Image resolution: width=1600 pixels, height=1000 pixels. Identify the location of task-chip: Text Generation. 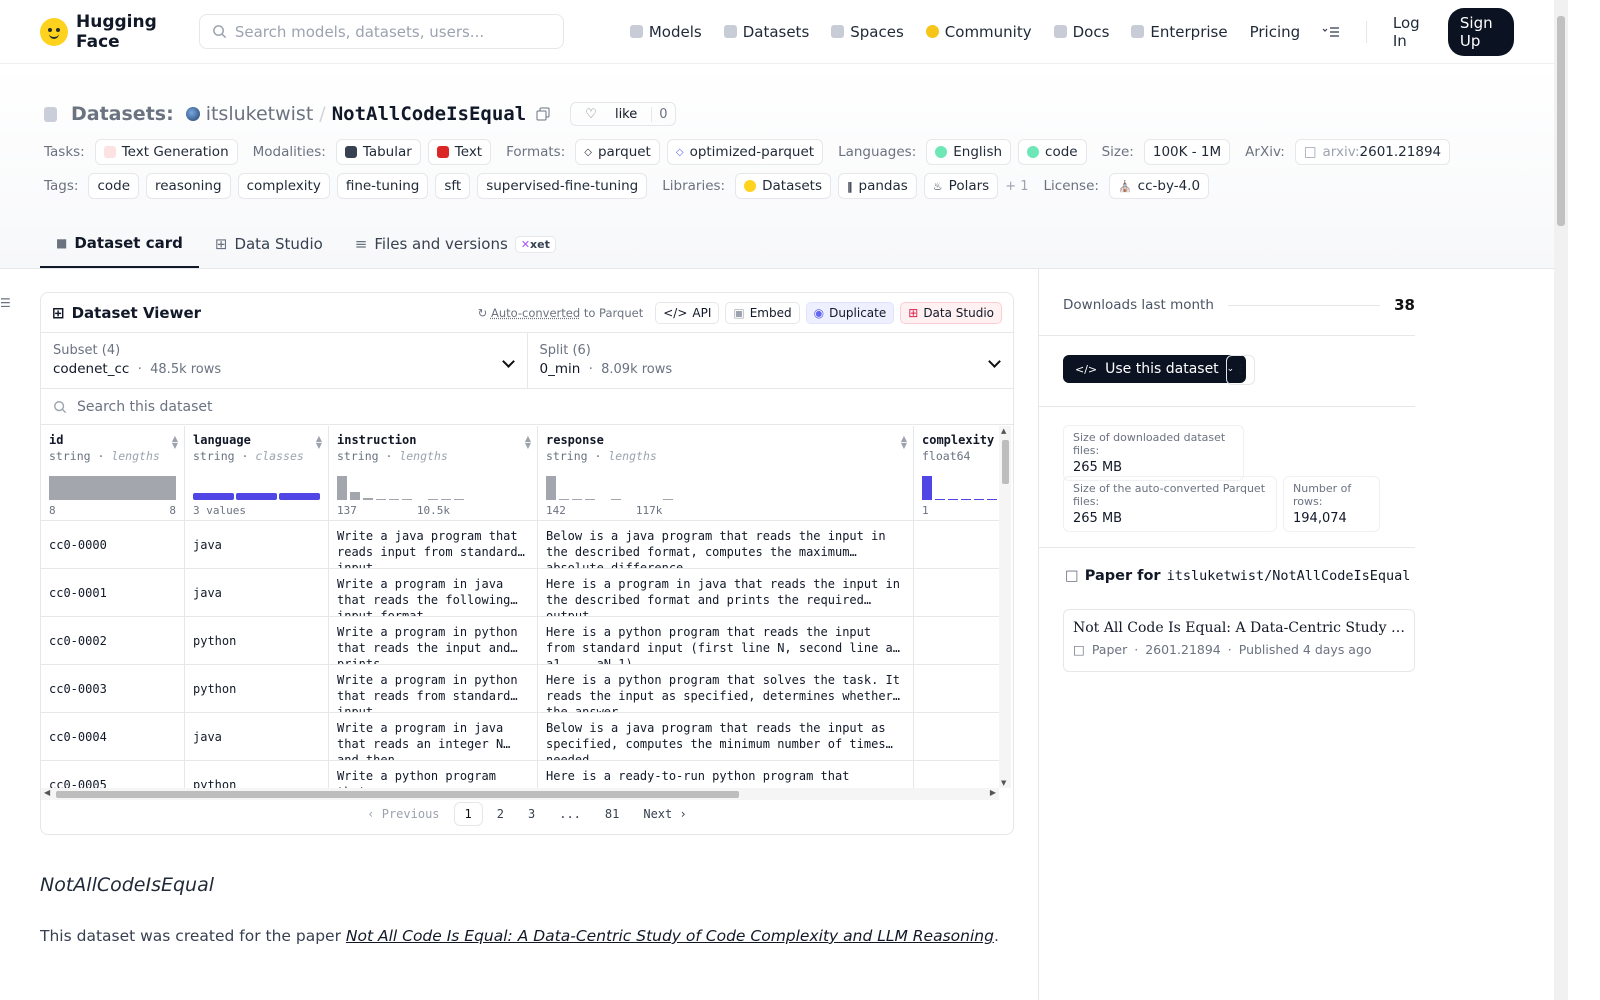
(166, 152).